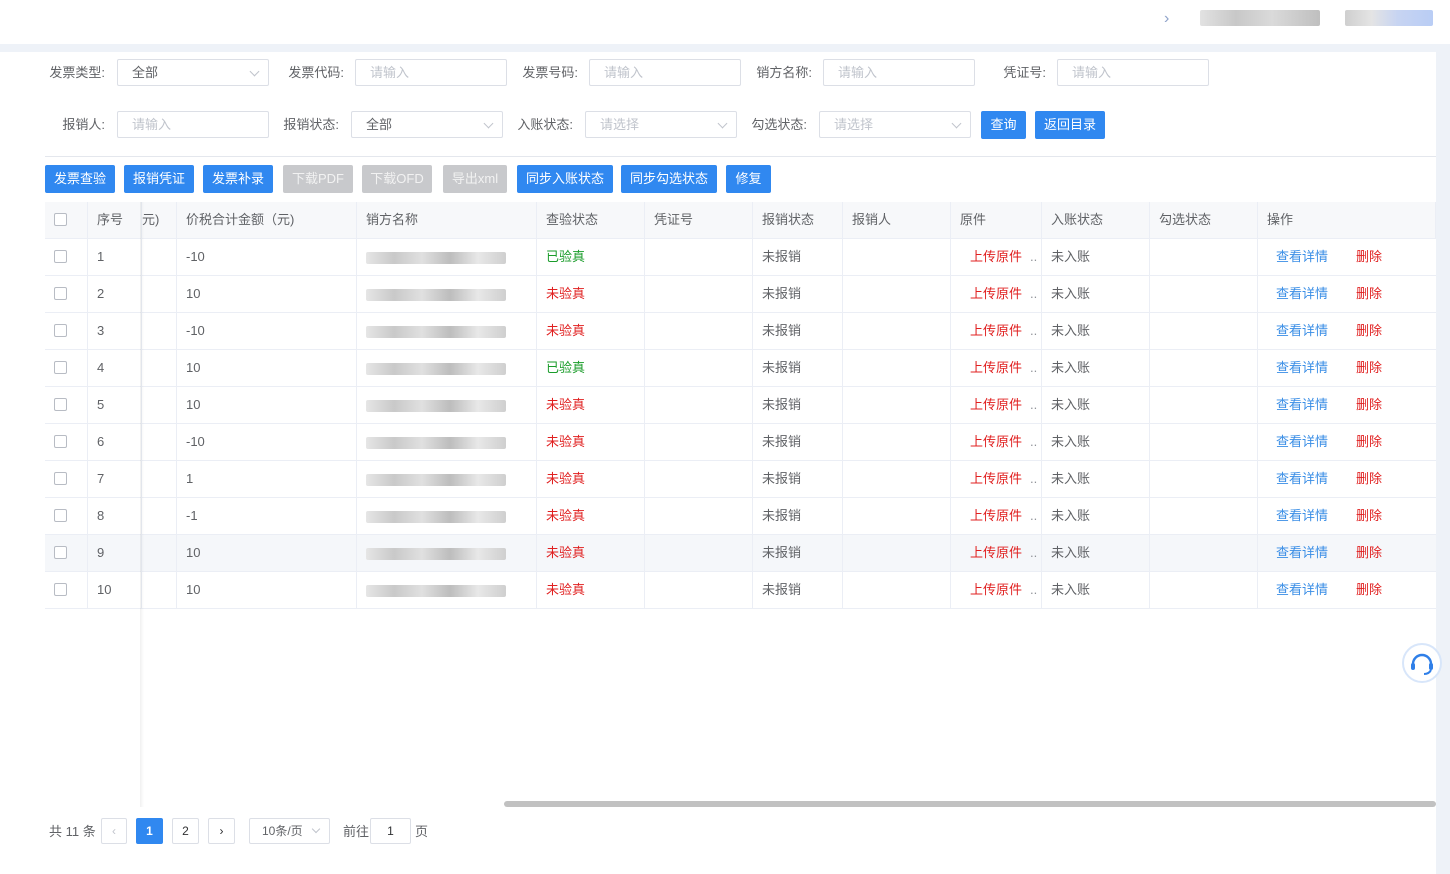  Describe the element at coordinates (591, 553) in the screenshot. I see `check-status-cell: 未验真` at that location.